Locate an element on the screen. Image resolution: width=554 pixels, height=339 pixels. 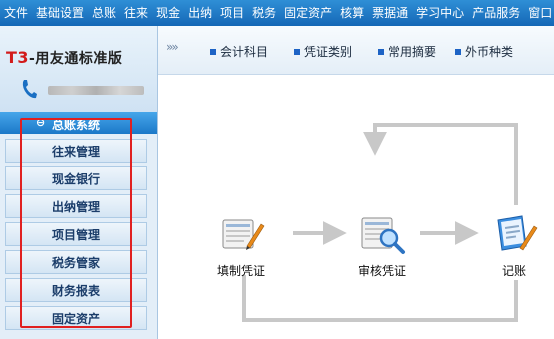
nav-item-project: 项目管理 is located at coordinates (76, 234).